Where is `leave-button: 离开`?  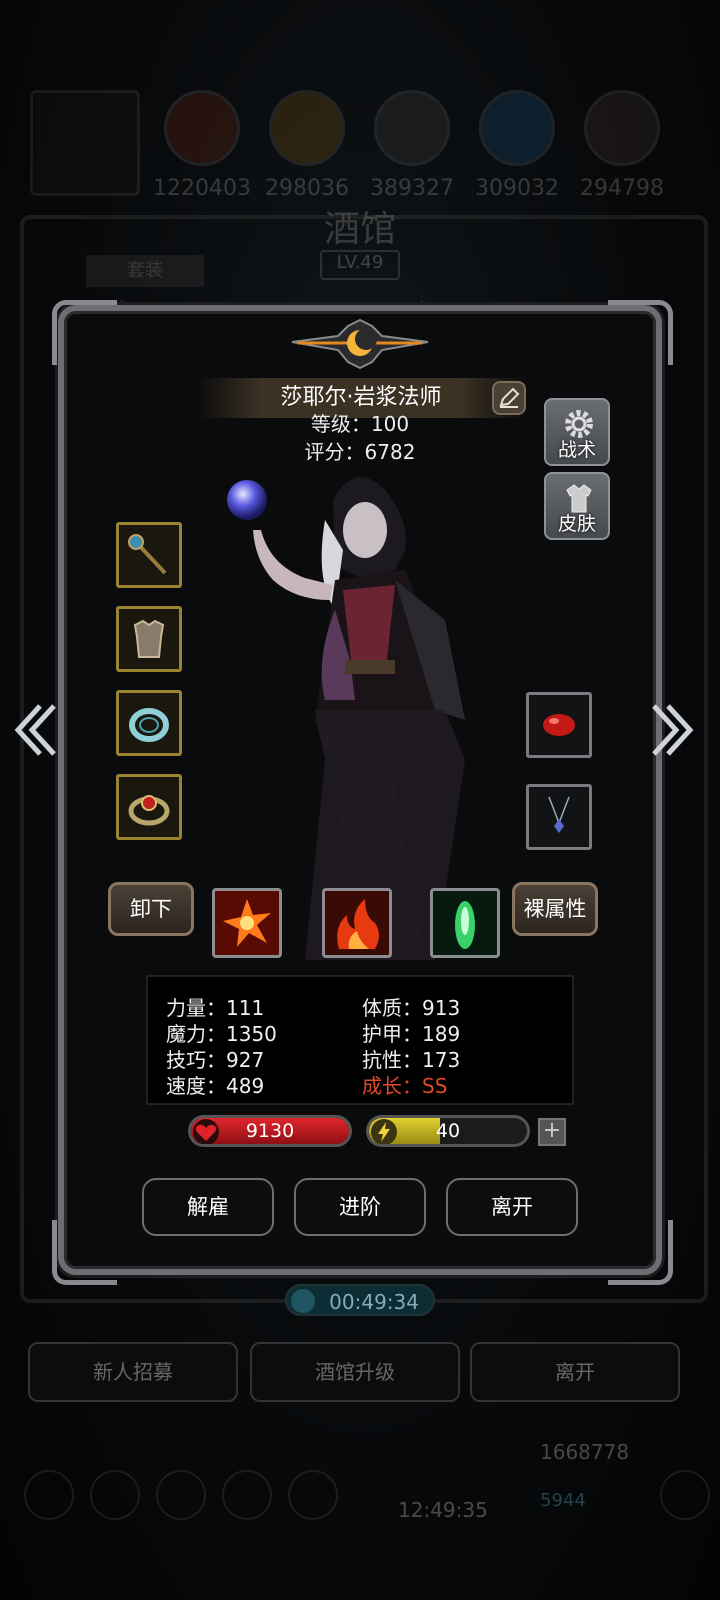 leave-button: 离开 is located at coordinates (512, 1207).